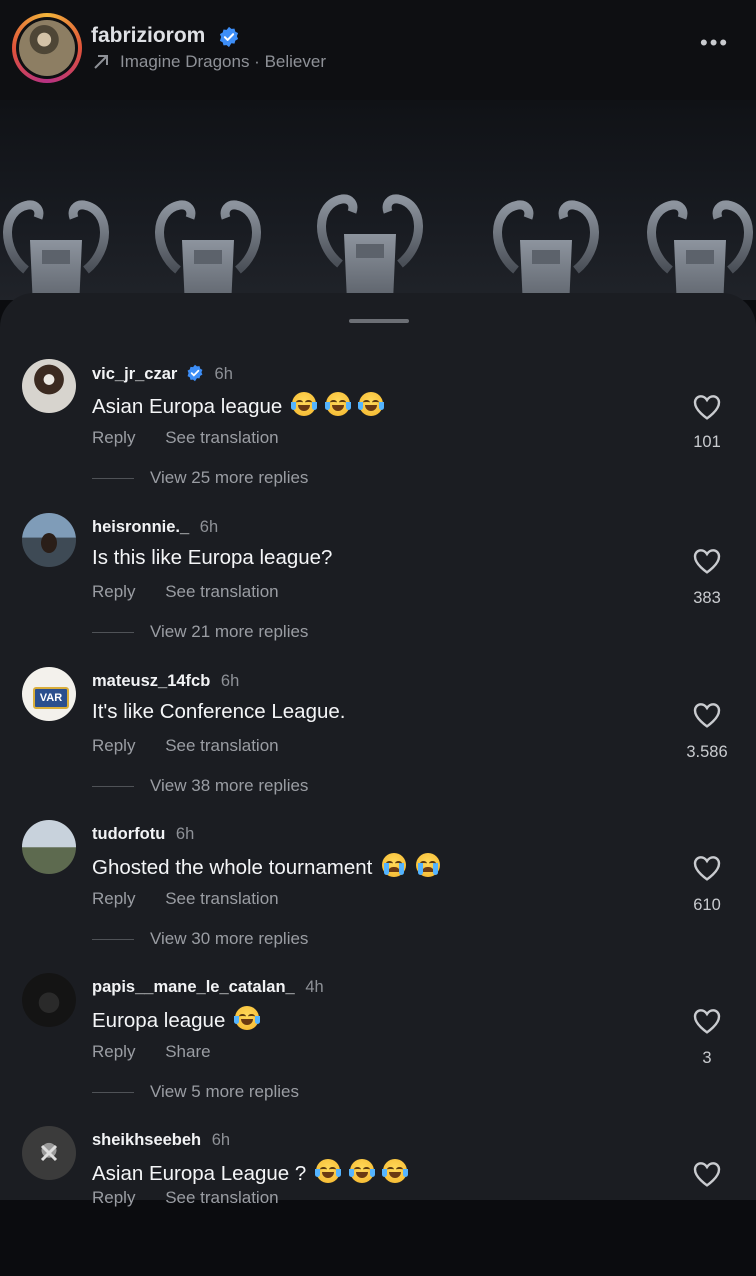  Describe the element at coordinates (187, 1051) in the screenshot. I see `share-button: Share` at that location.